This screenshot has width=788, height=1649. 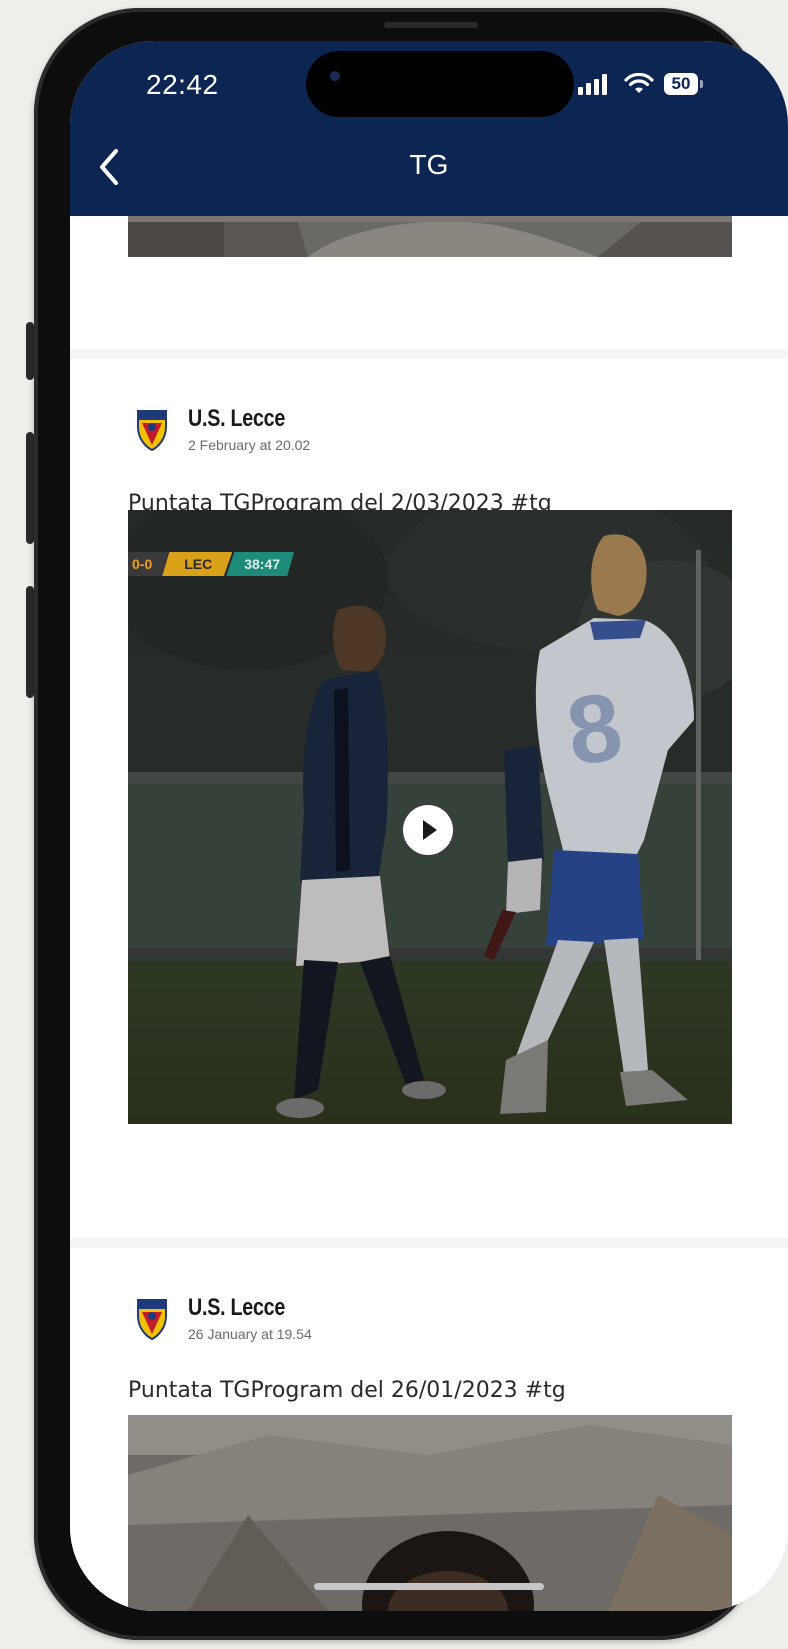 What do you see at coordinates (260, 564) in the screenshot?
I see `scoreboard-clock: 38:47` at bounding box center [260, 564].